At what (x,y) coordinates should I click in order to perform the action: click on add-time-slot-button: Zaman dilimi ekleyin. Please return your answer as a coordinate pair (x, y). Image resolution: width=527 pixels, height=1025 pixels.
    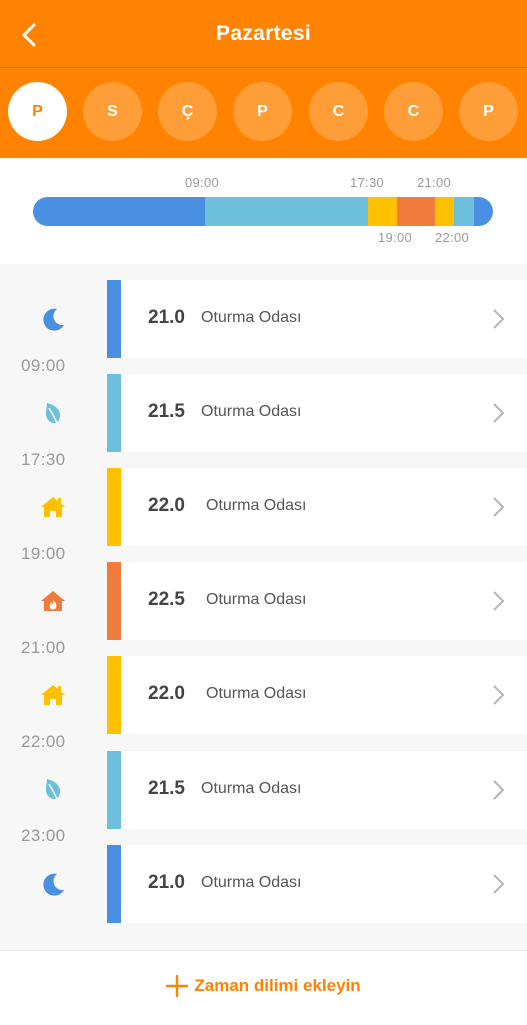
    Looking at the image, I should click on (263, 986).